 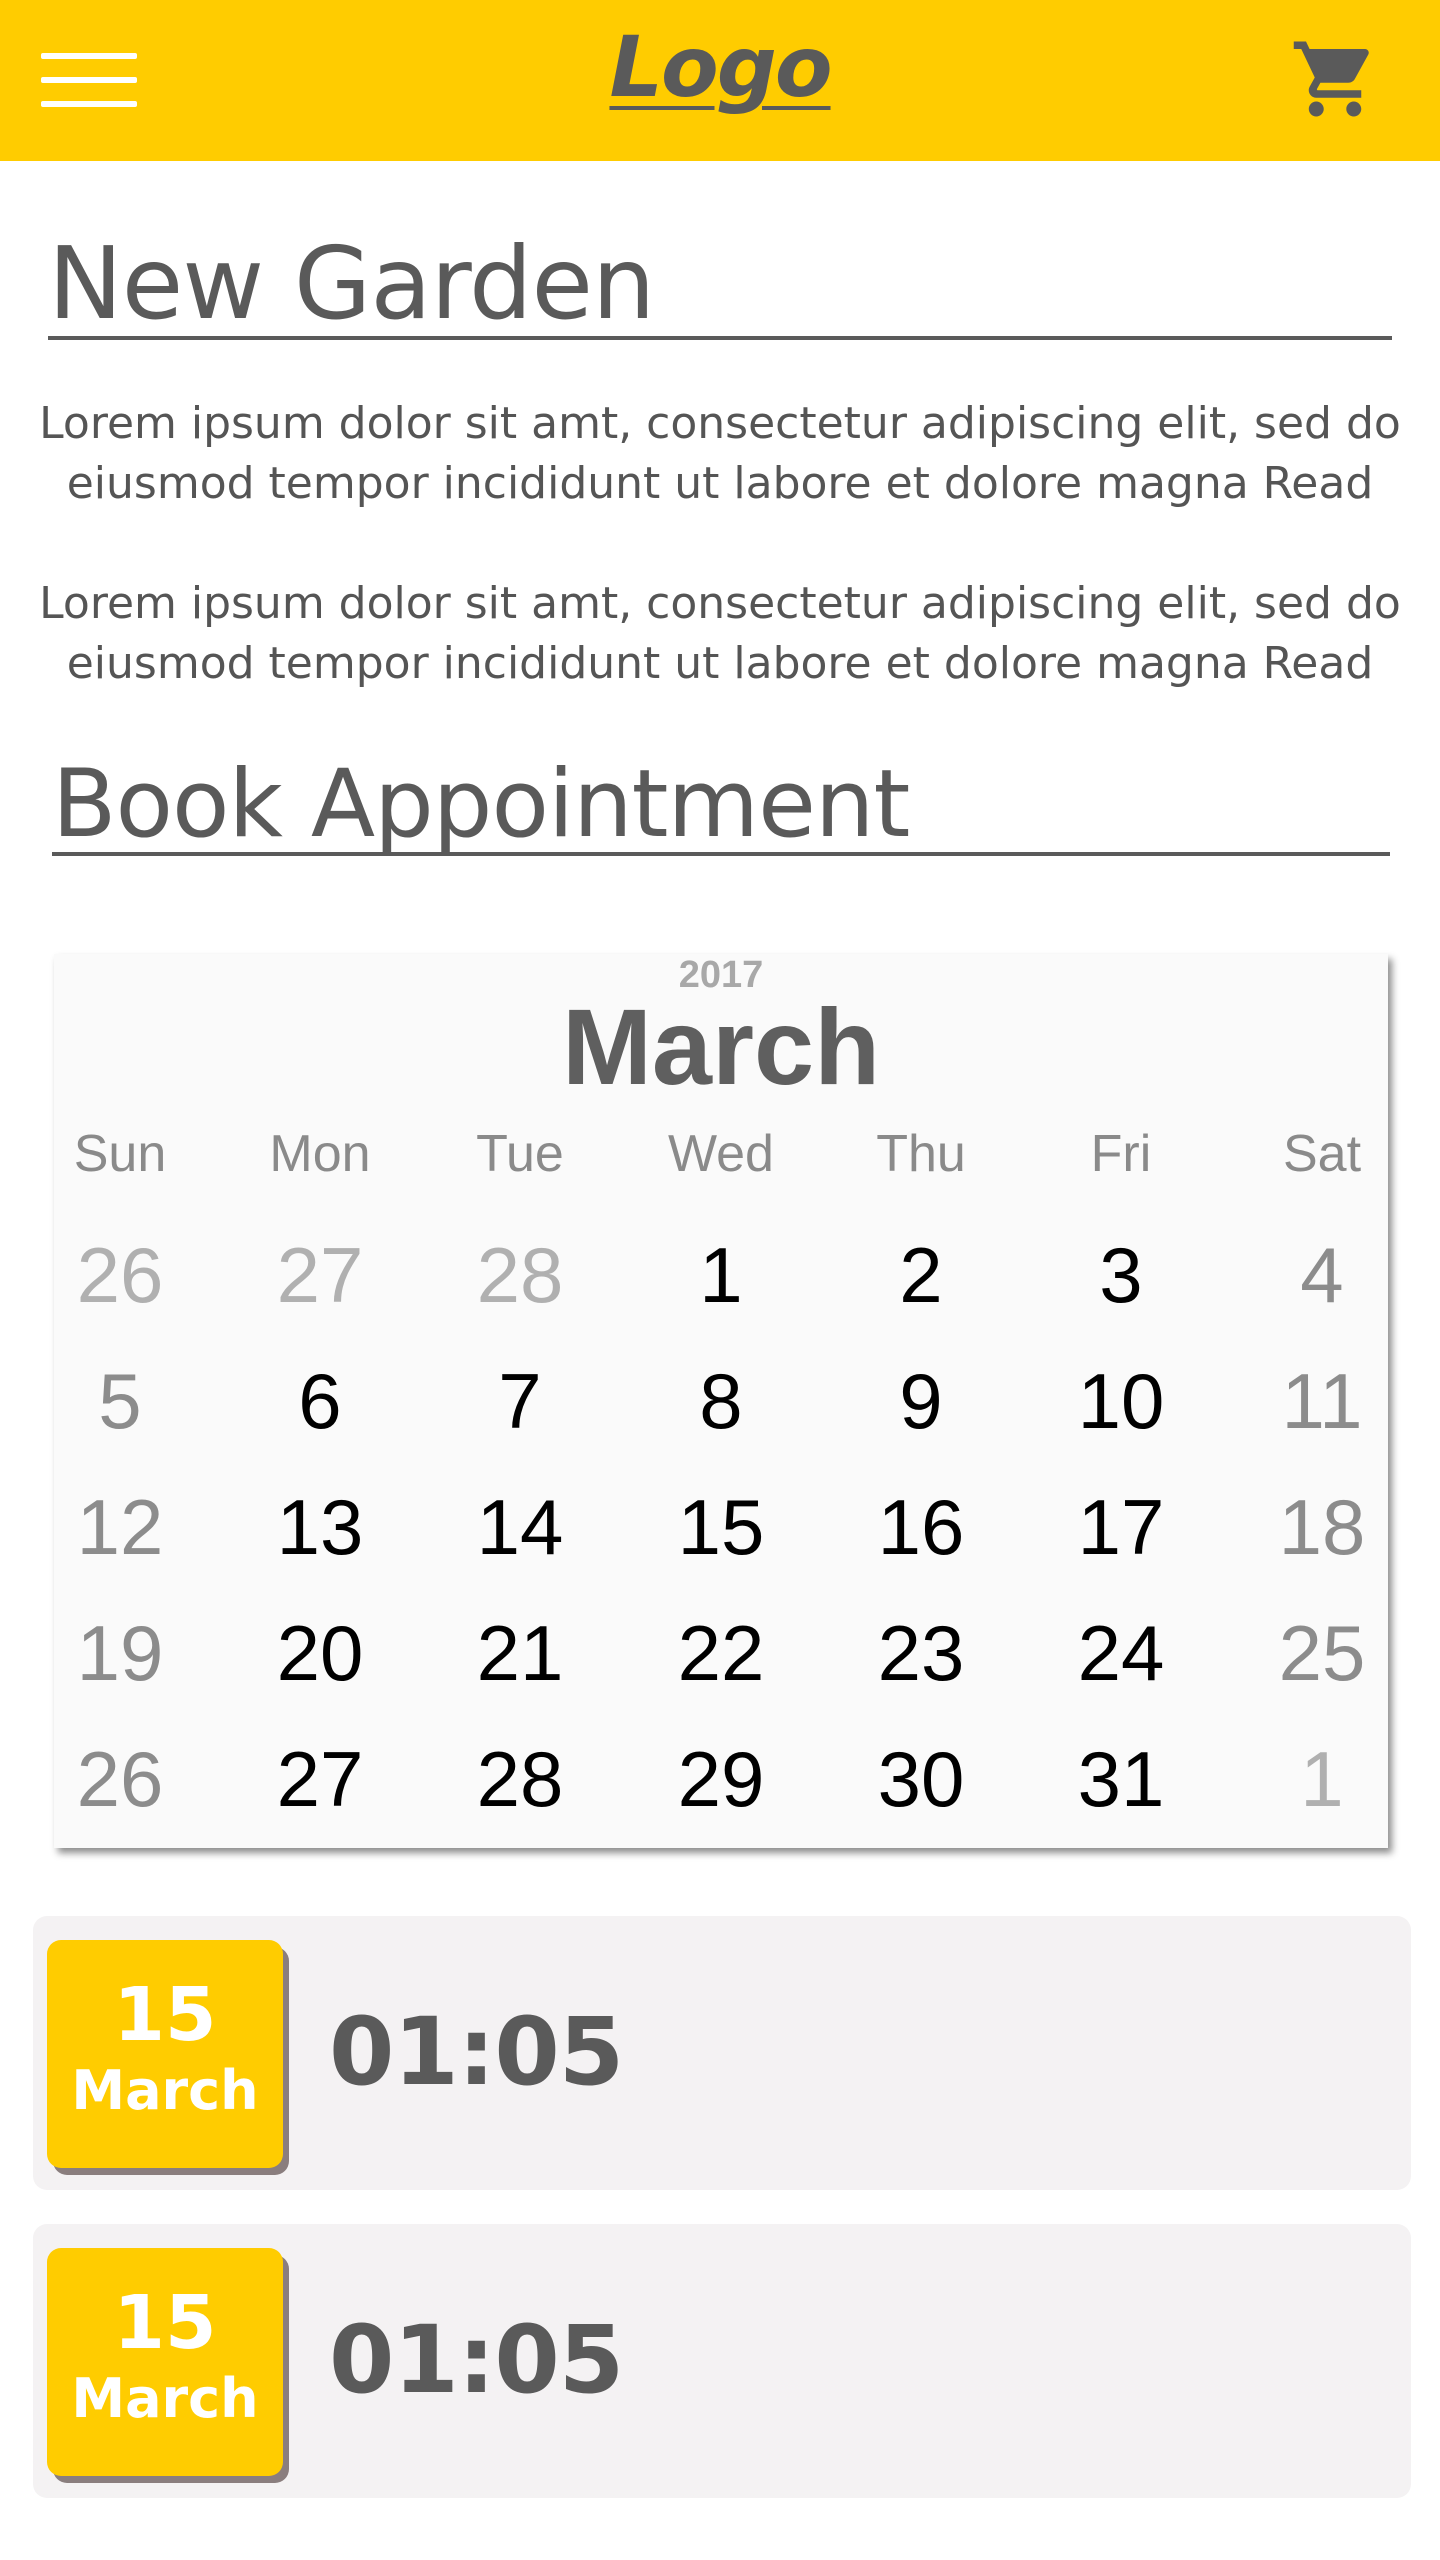 I want to click on calendar-day: 26, so click(x=120, y=1779).